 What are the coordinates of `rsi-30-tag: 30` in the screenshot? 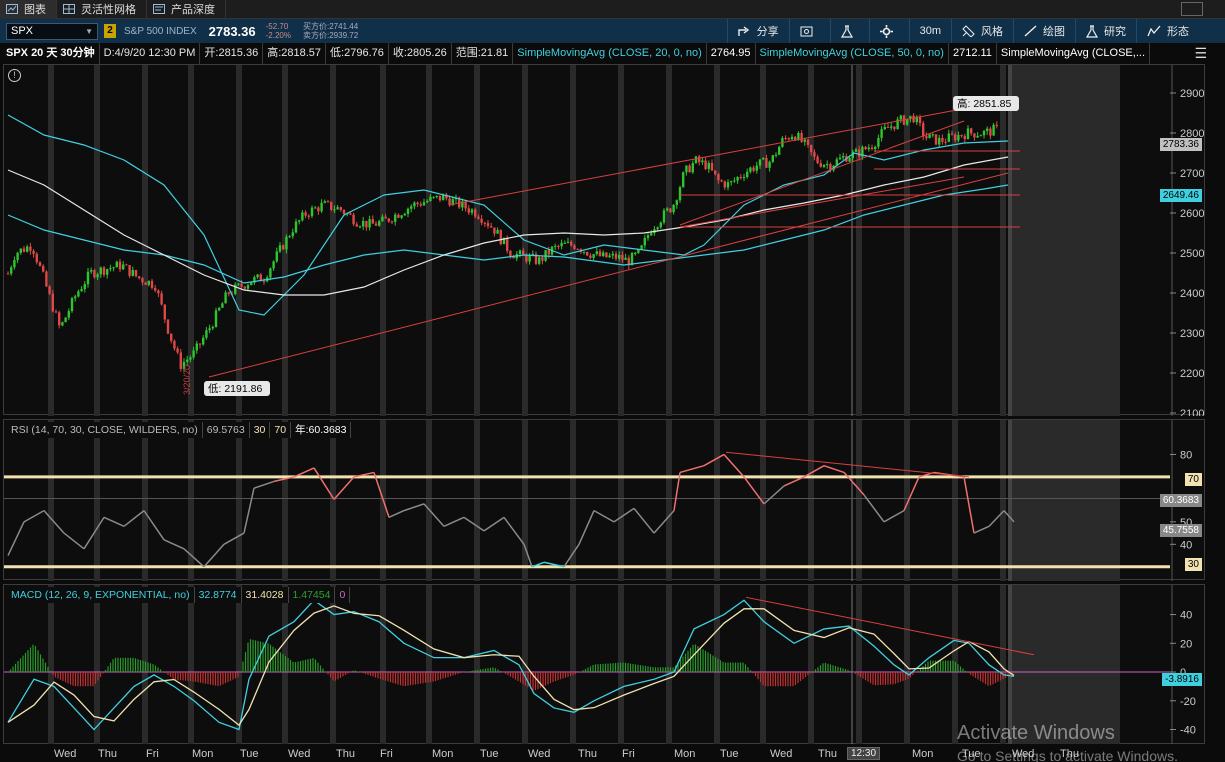 It's located at (1193, 564).